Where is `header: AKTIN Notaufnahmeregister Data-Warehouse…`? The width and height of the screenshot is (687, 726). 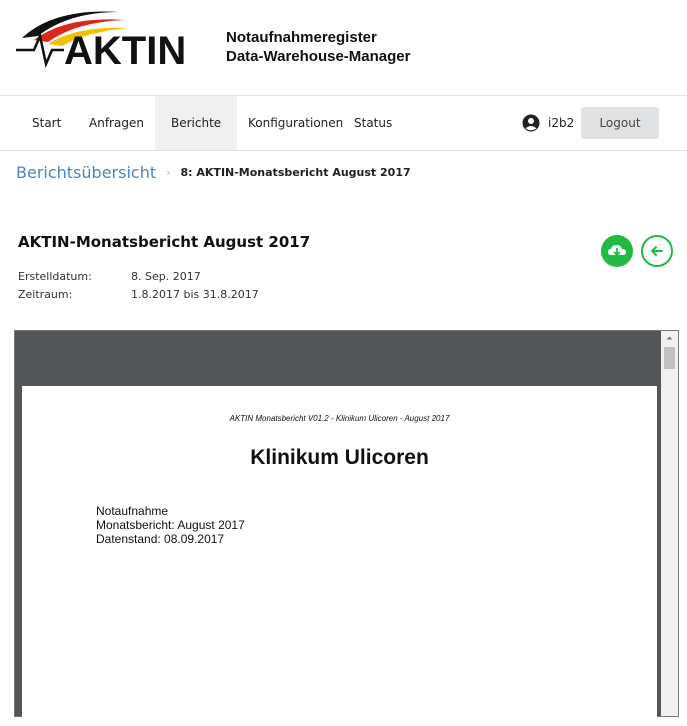
header: AKTIN Notaufnahmeregister Data-Warehouse… is located at coordinates (343, 47).